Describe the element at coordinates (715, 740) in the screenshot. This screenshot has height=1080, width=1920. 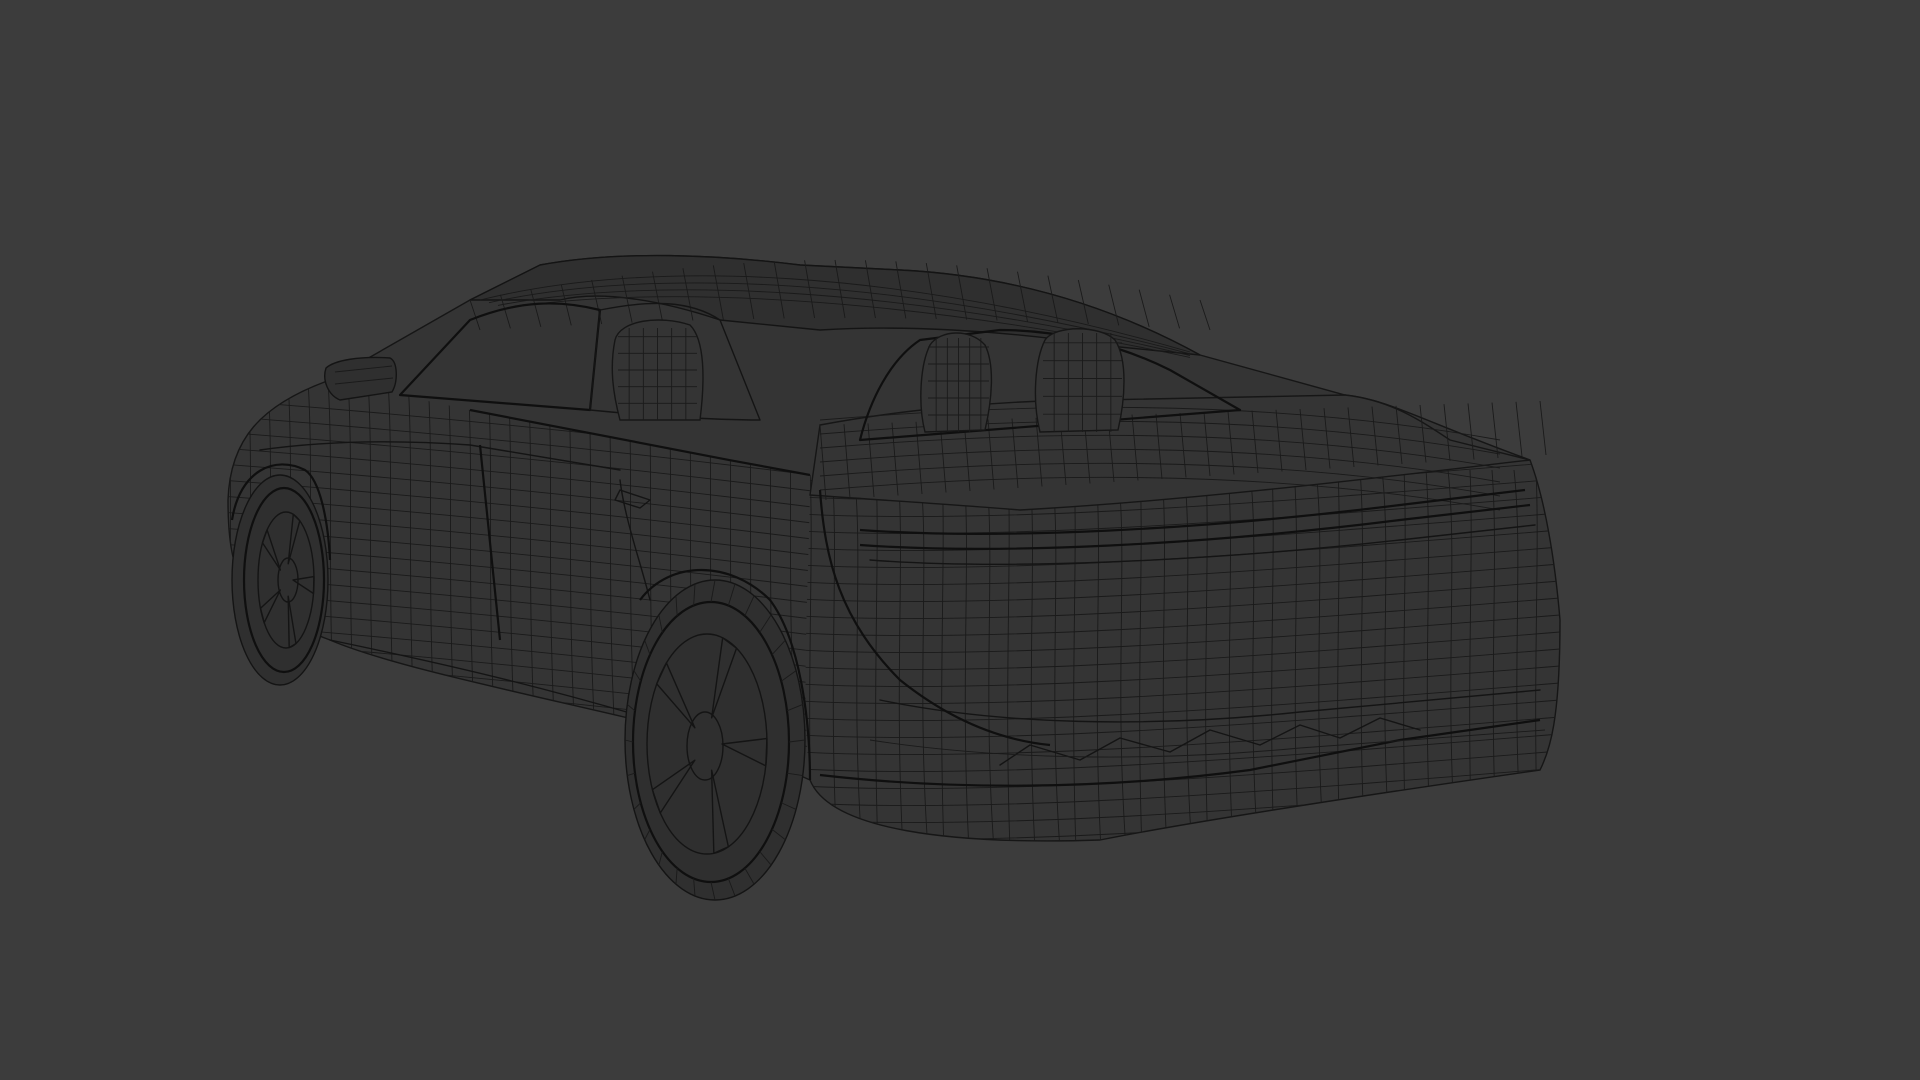
I see `rear-wheel` at that location.